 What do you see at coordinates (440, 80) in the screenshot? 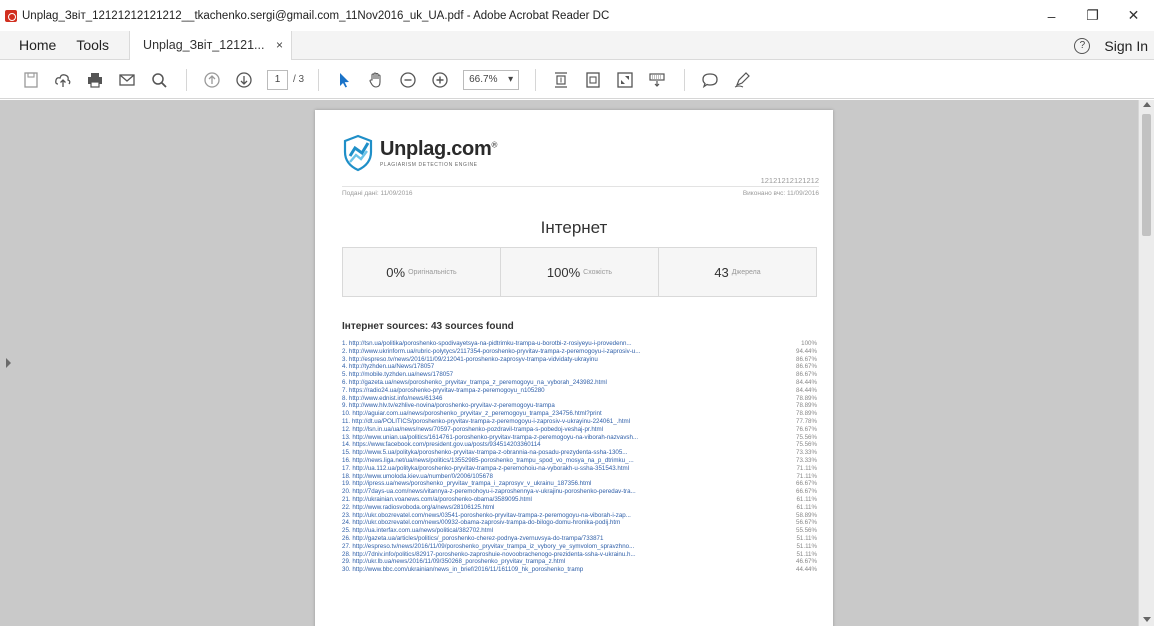
I see `zoom-in-button` at bounding box center [440, 80].